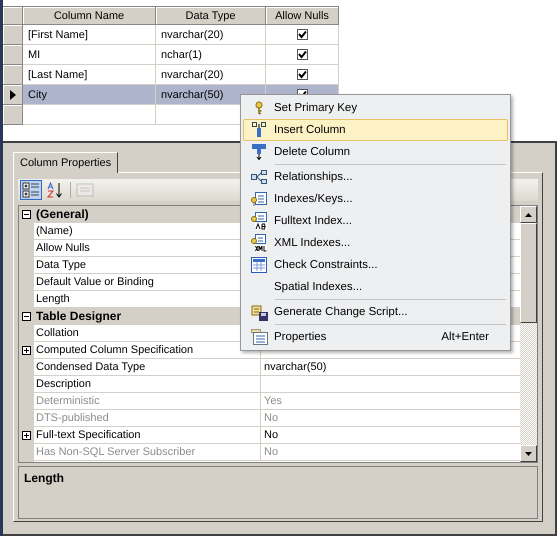 Image resolution: width=557 pixels, height=536 pixels. I want to click on property-name: Has Non-SQL Server Subscriber, so click(147, 452).